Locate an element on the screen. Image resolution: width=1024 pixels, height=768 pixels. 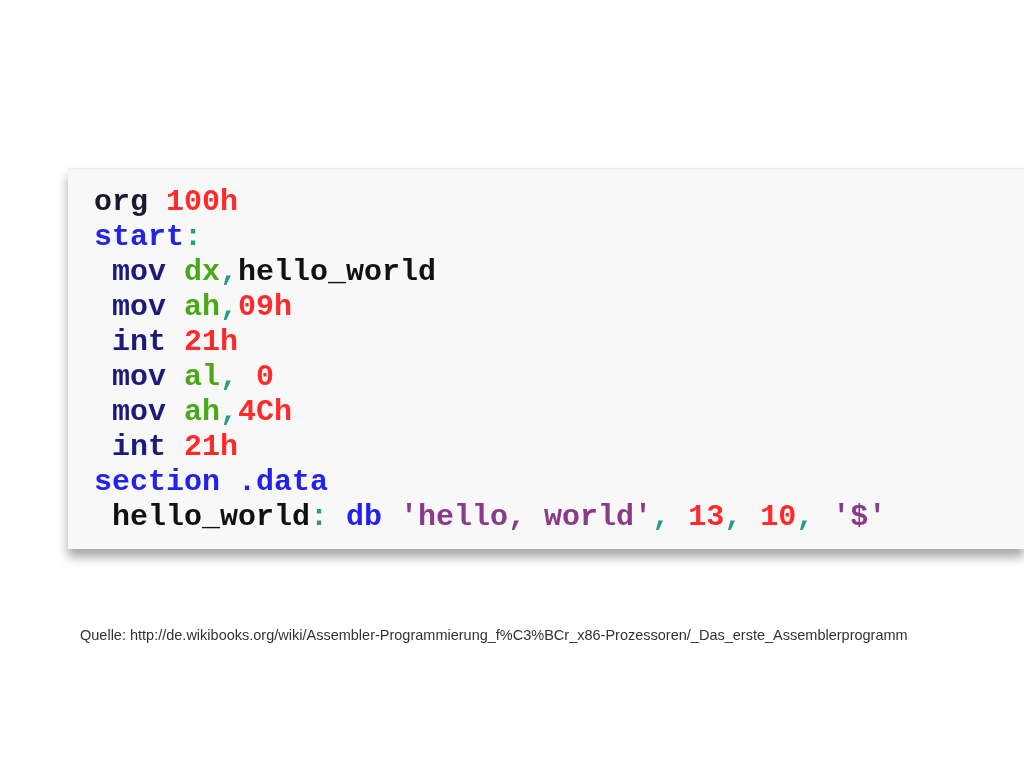
code-line: hello_world: db 'hello, world', 13, 10, '$' is located at coordinates (499, 517).